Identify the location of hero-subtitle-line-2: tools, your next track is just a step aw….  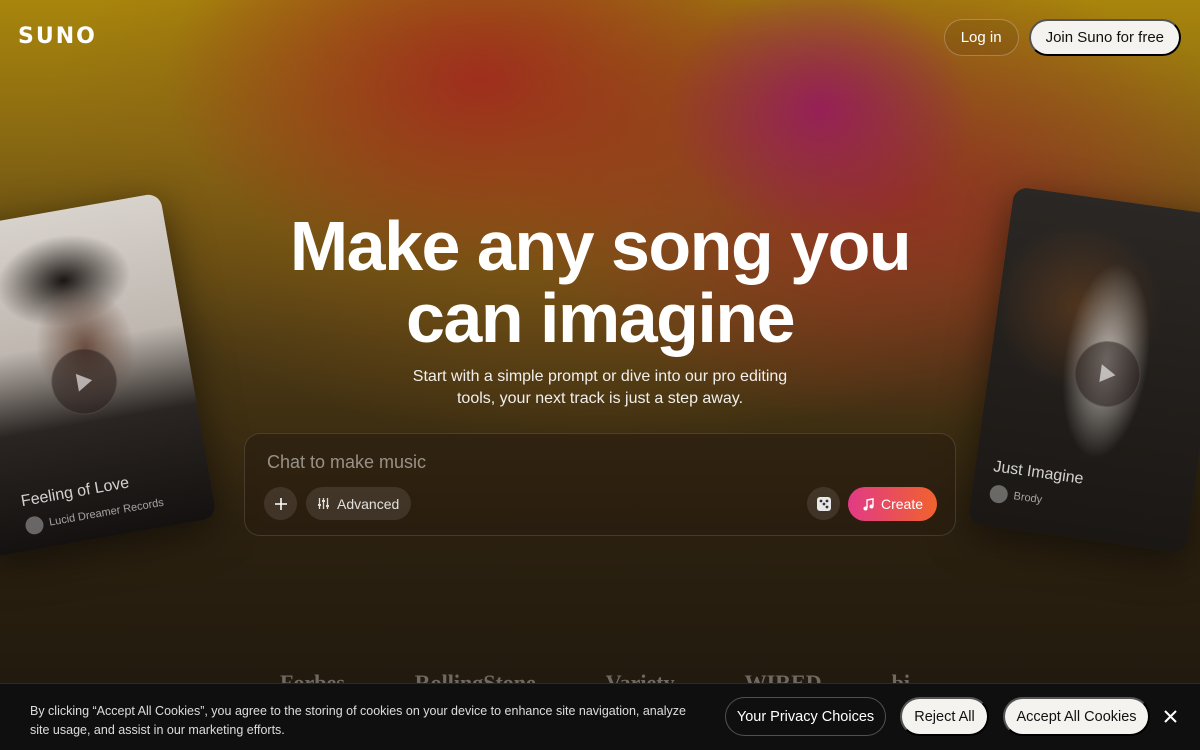
(600, 398).